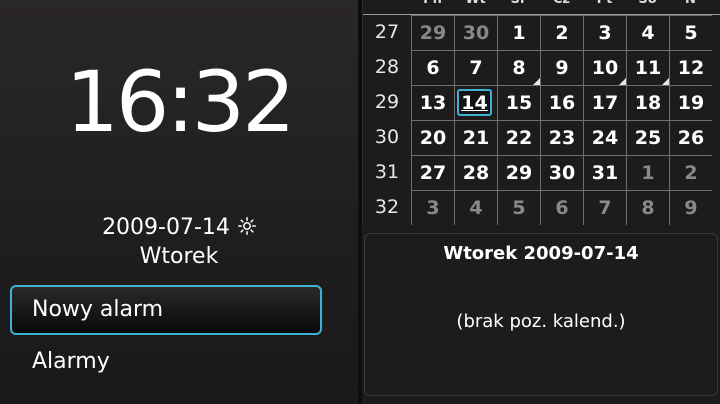 This screenshot has width=720, height=404. I want to click on calendar-day: 23, so click(561, 137).